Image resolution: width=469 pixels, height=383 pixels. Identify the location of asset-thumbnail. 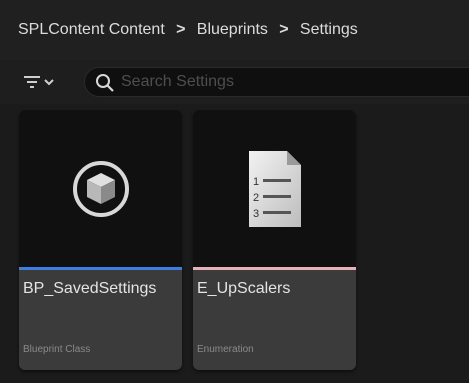
(100, 188).